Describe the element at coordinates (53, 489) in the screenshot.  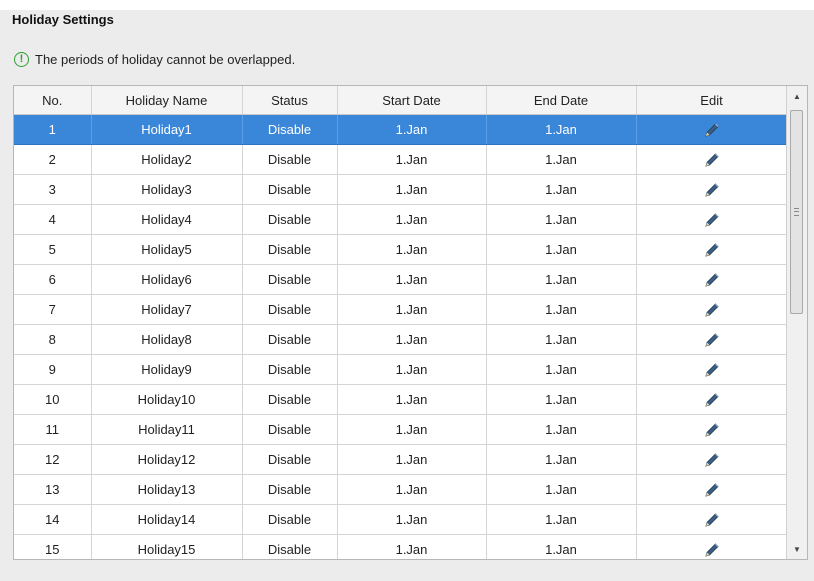
I see `cell-no: 13` at that location.